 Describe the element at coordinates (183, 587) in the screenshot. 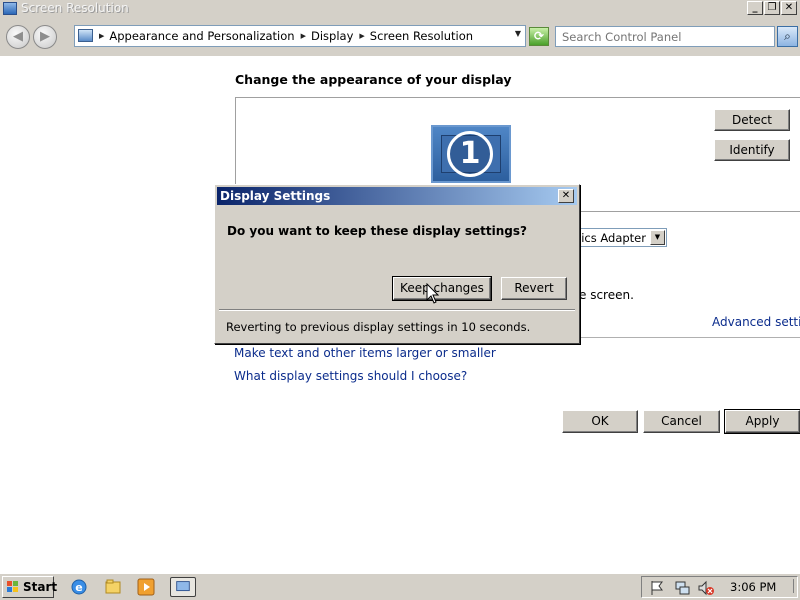

I see `control-panel-taskbar-icon` at that location.